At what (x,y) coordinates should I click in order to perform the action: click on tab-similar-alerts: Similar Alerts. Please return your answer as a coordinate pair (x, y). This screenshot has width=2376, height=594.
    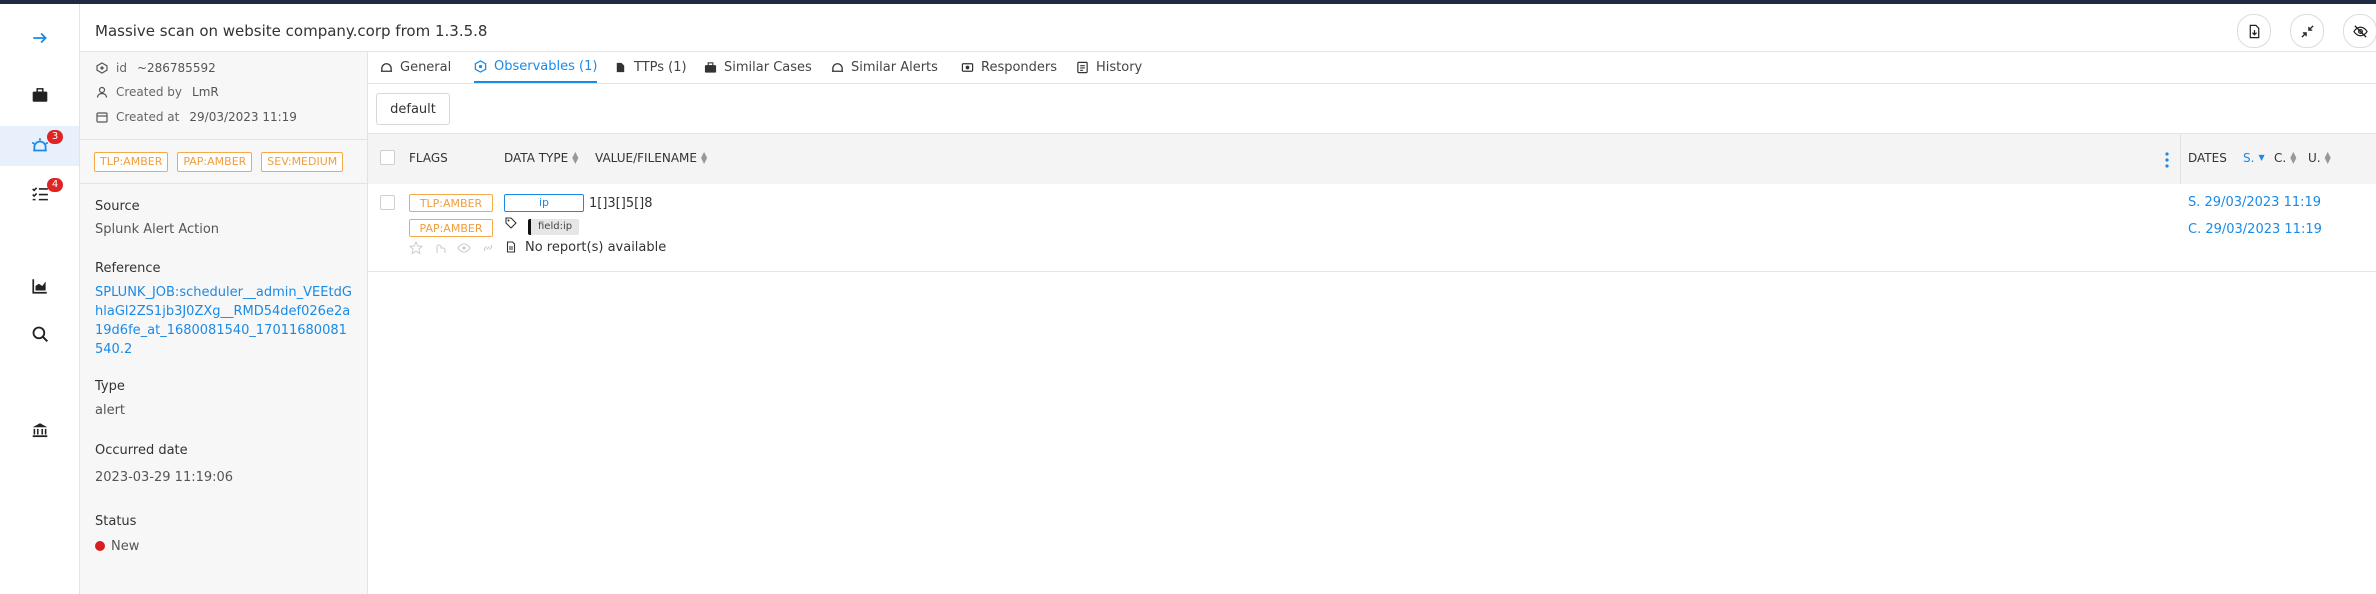
    Looking at the image, I should click on (884, 67).